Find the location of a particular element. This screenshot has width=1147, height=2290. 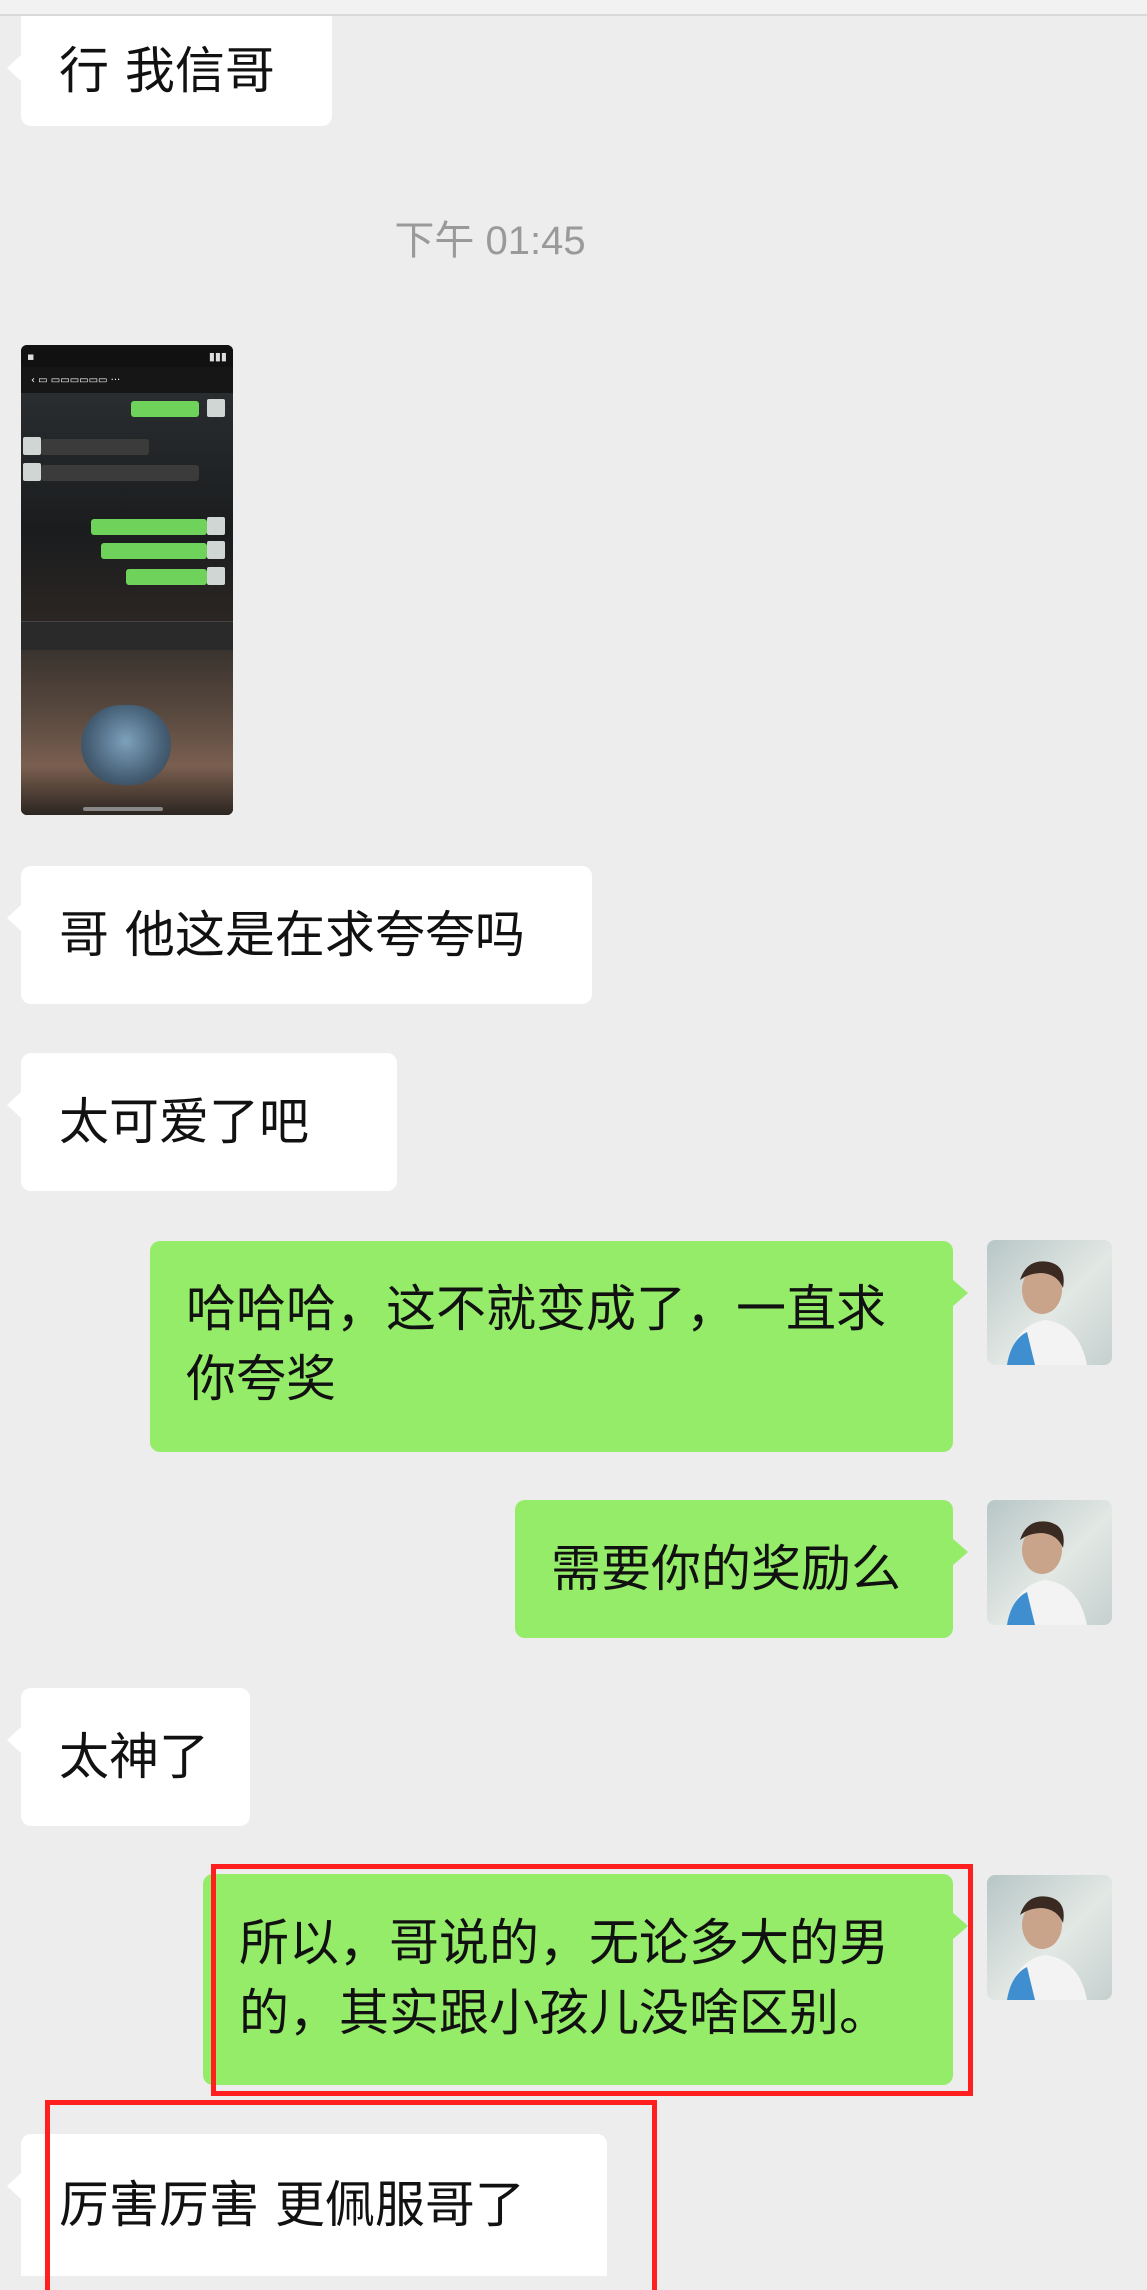

message-bubble-incoming: 太神了 is located at coordinates (128, 1757).